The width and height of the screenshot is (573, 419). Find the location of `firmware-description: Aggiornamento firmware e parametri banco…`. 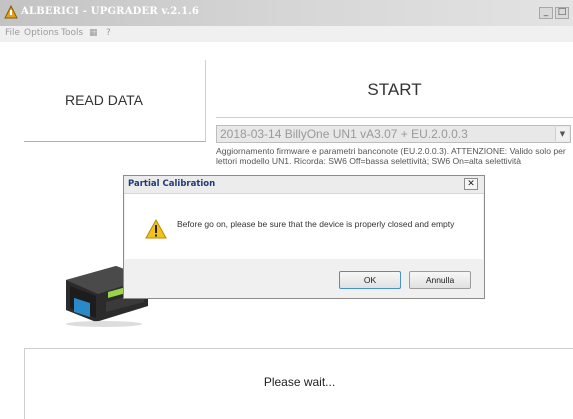

firmware-description: Aggiornamento firmware e parametri banco… is located at coordinates (391, 156).